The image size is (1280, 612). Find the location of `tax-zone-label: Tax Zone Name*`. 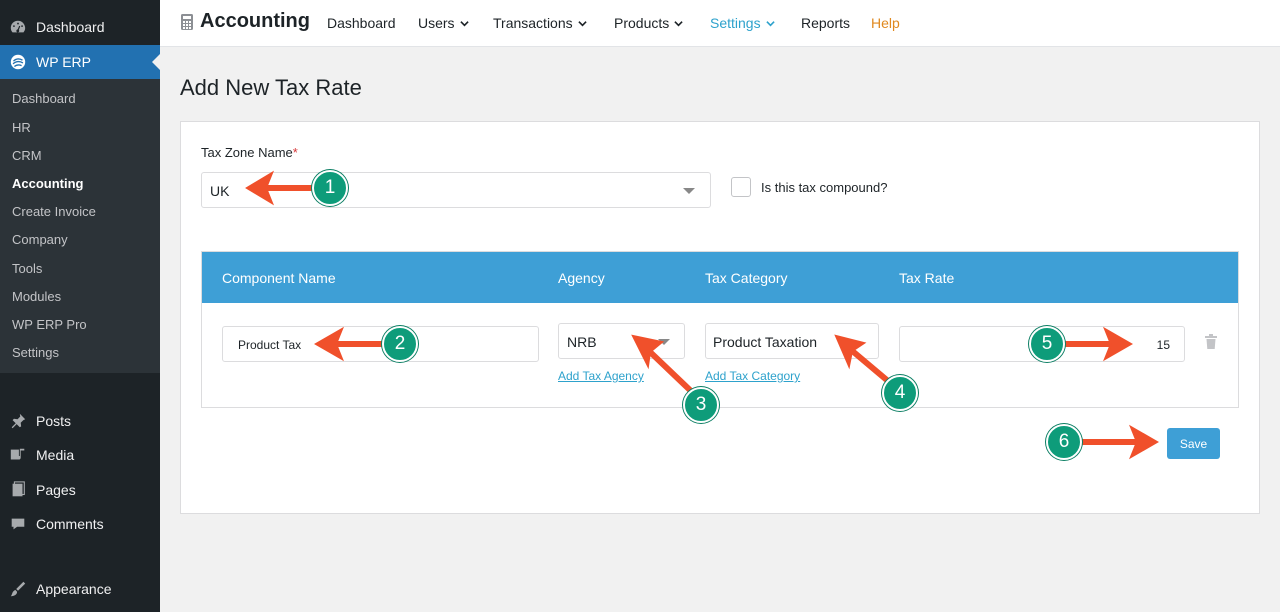

tax-zone-label: Tax Zone Name* is located at coordinates (249, 152).